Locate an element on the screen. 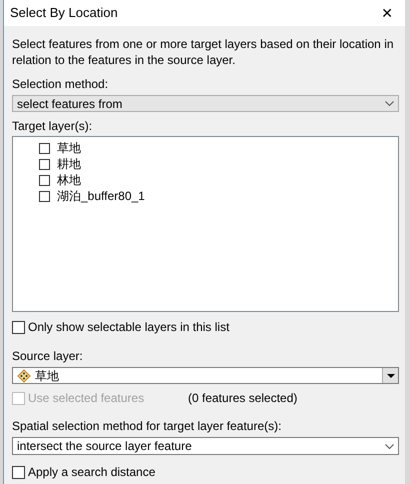  layer-name: 林地 is located at coordinates (69, 180).